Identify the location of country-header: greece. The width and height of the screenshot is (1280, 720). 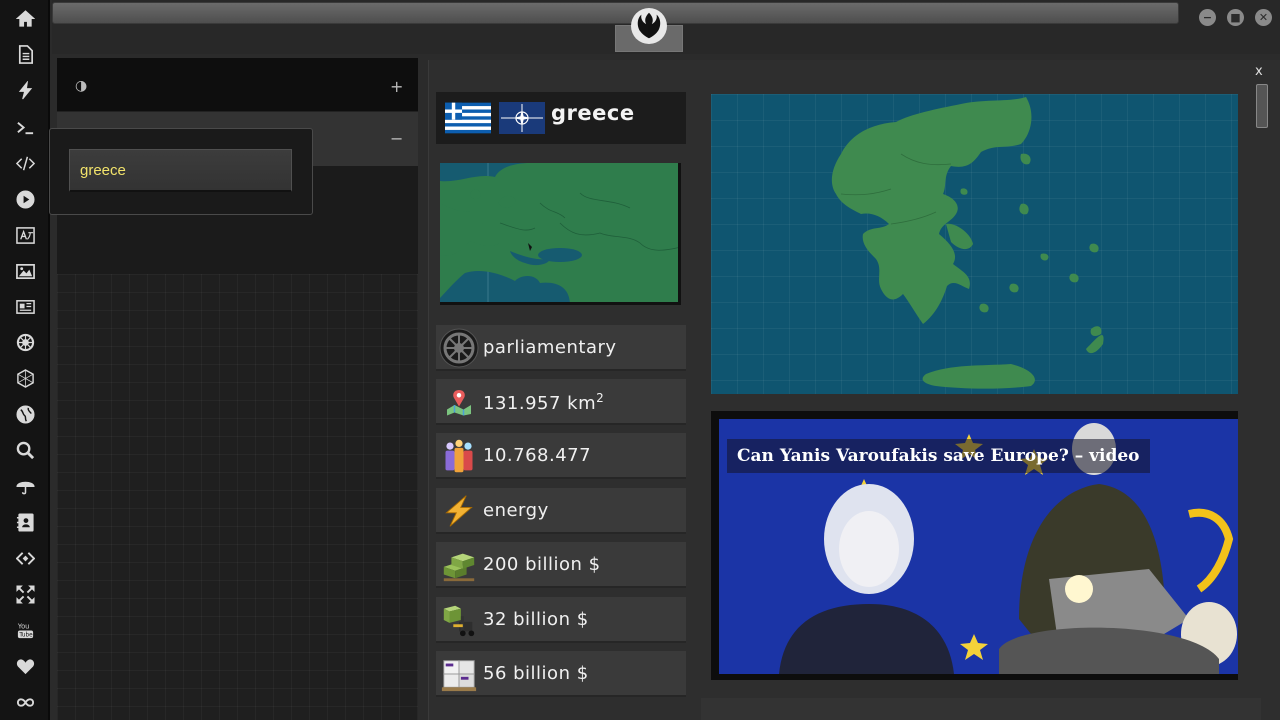
(561, 118).